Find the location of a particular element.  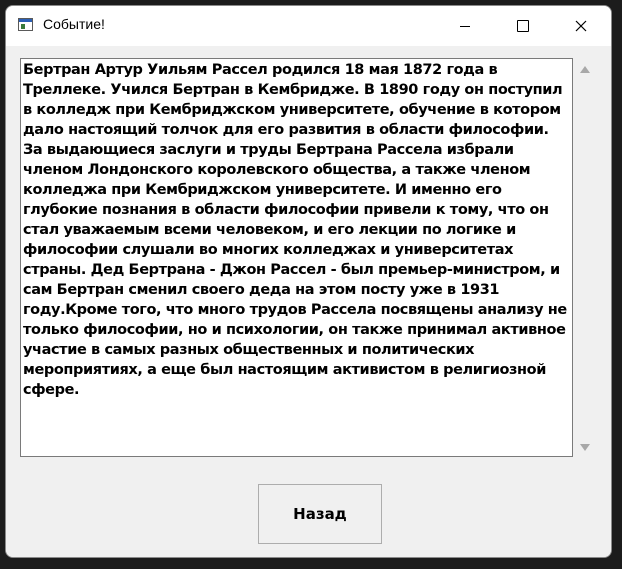

back-button: Назад is located at coordinates (320, 514).